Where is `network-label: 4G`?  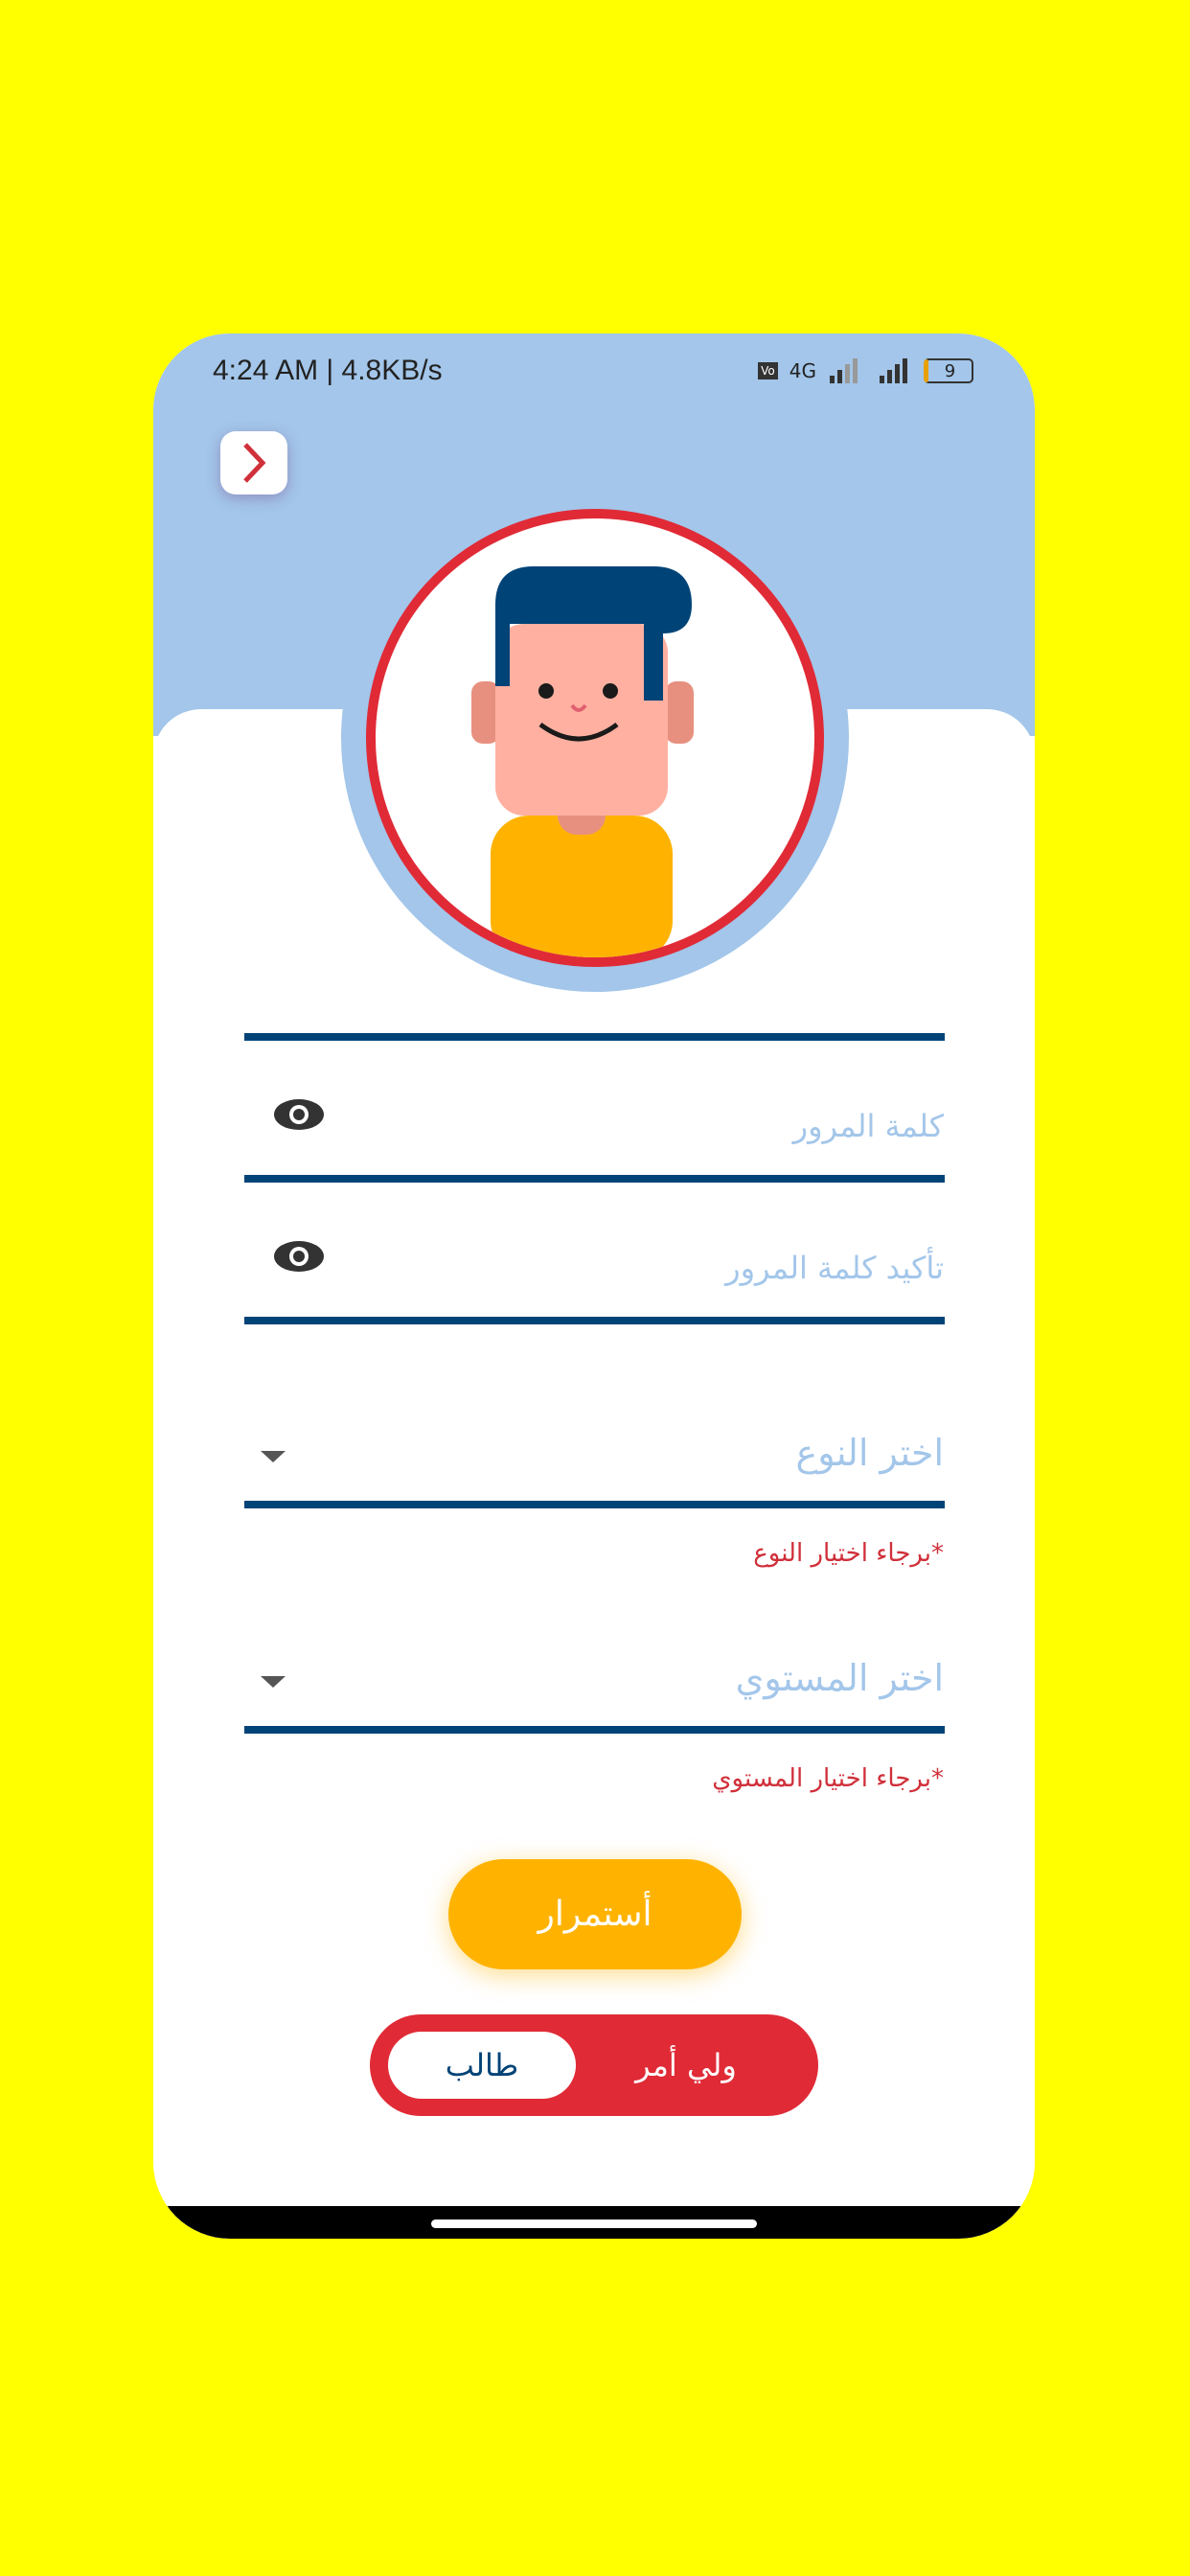
network-label: 4G is located at coordinates (803, 370).